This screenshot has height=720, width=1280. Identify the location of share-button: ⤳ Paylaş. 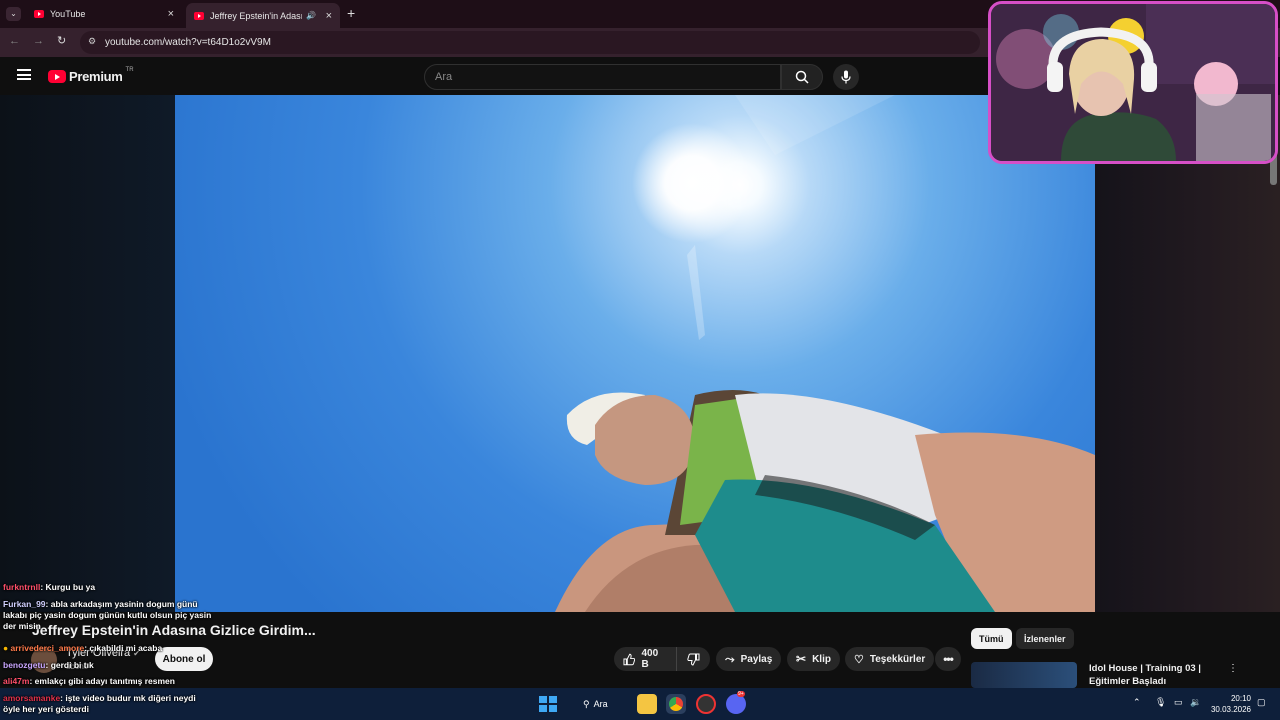
(749, 659).